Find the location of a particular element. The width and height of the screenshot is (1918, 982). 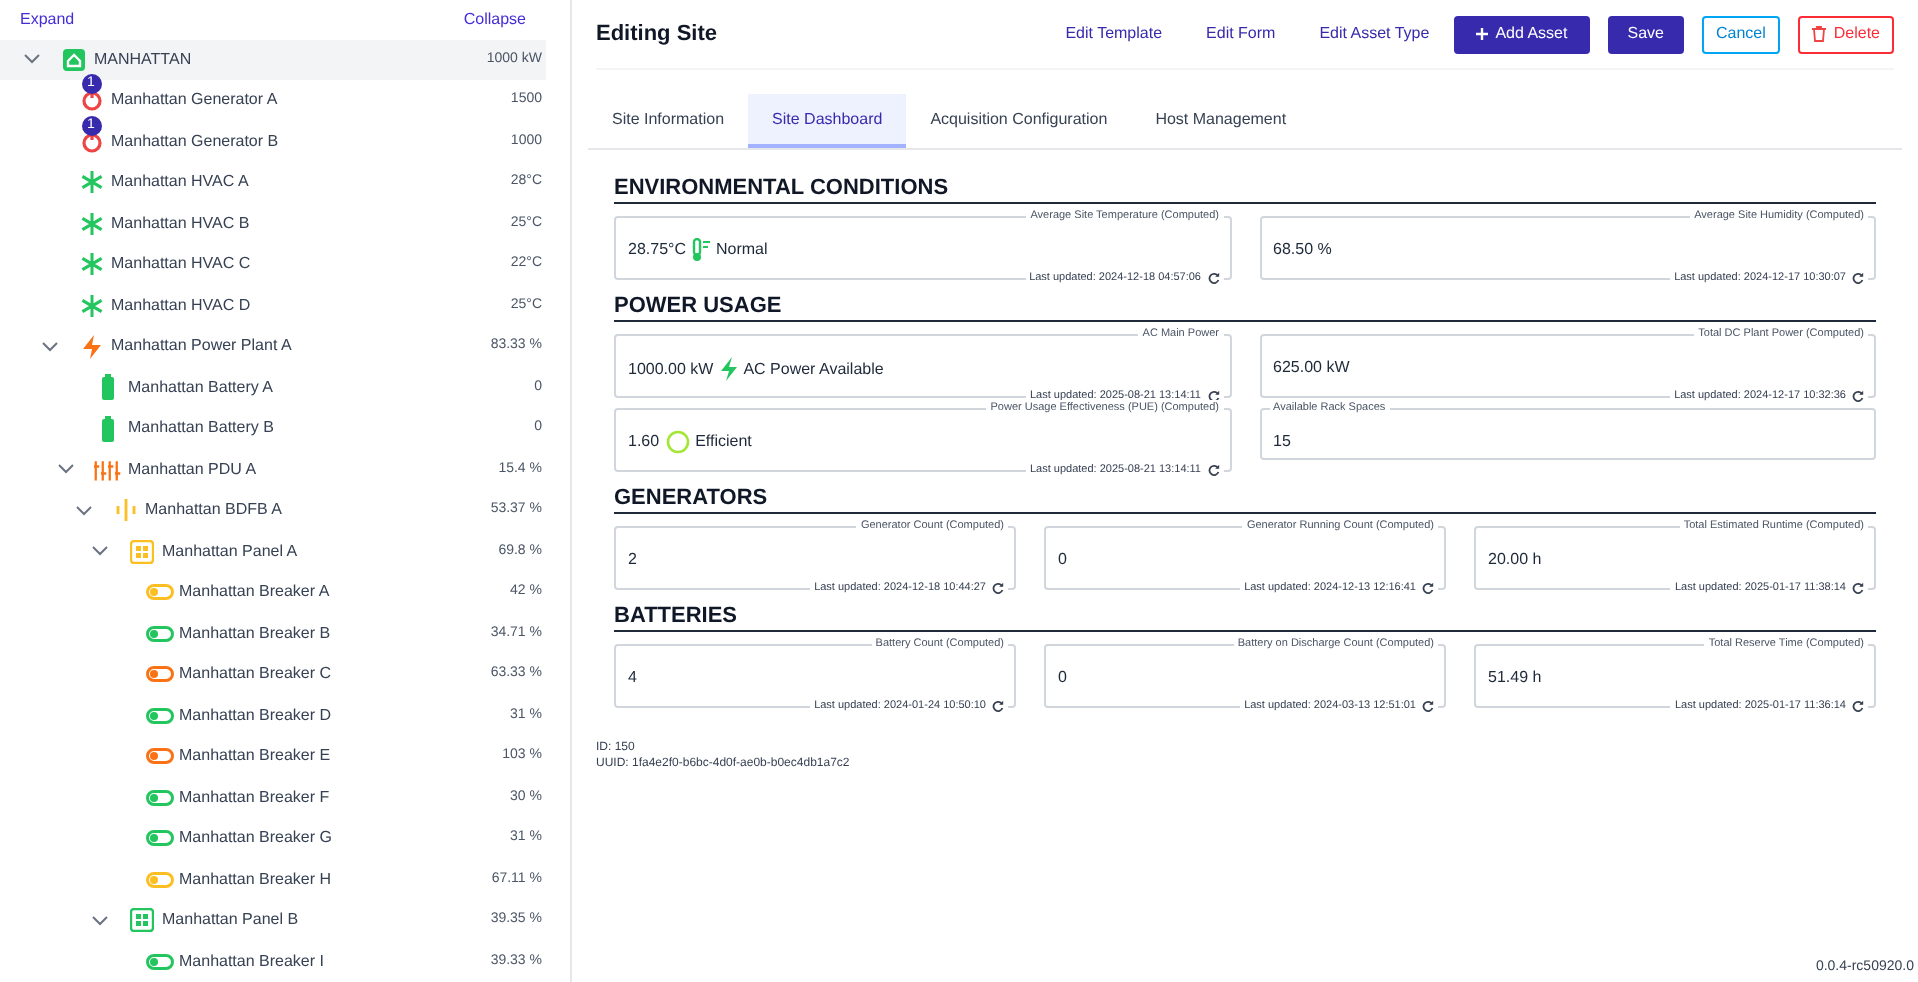

metric-value: 68.50 % is located at coordinates (1302, 250).